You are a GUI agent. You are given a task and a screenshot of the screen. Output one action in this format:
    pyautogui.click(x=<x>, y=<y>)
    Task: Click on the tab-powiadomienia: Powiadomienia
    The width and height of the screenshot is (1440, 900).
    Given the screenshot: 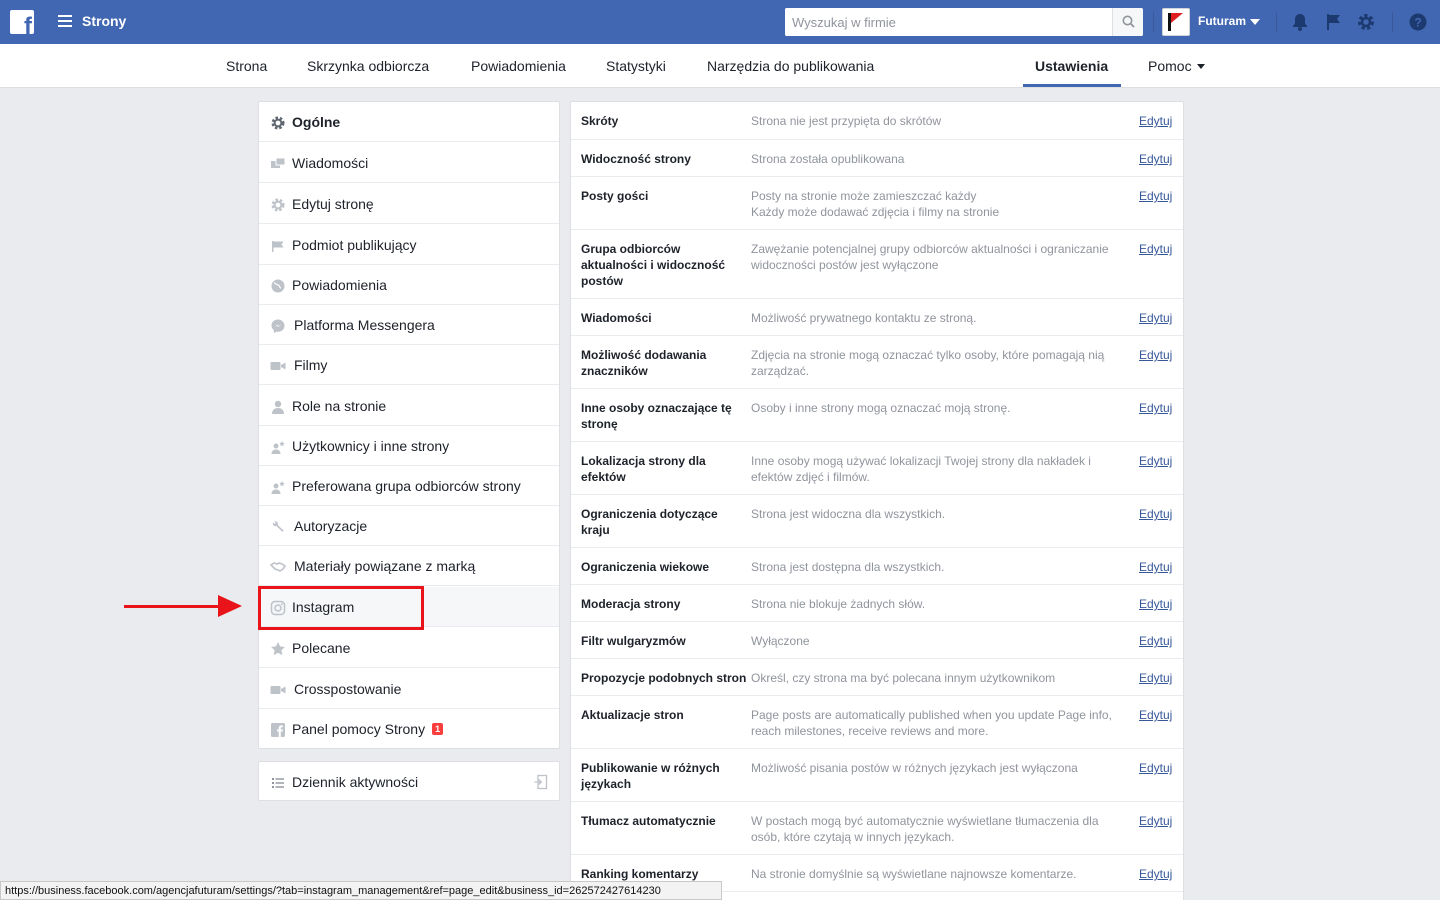 What is the action you would take?
    pyautogui.click(x=518, y=66)
    